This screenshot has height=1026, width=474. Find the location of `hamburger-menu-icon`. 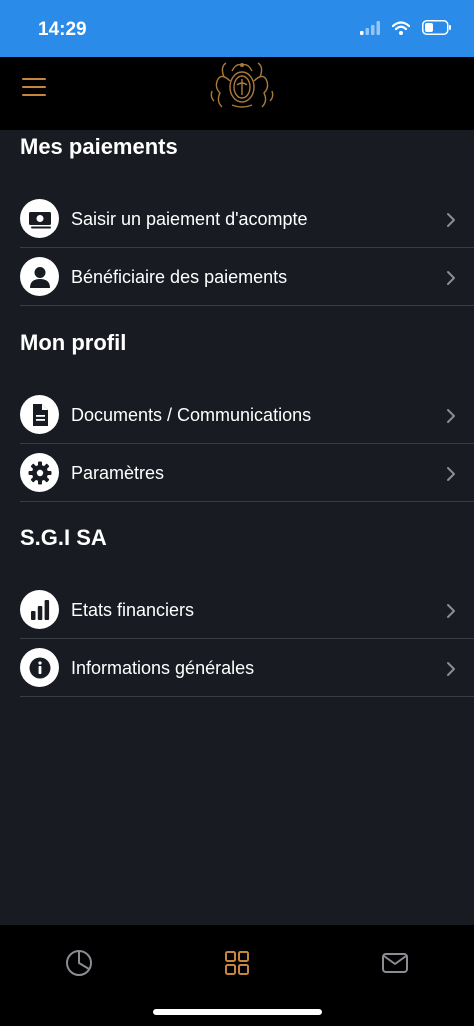

hamburger-menu-icon is located at coordinates (35, 87).